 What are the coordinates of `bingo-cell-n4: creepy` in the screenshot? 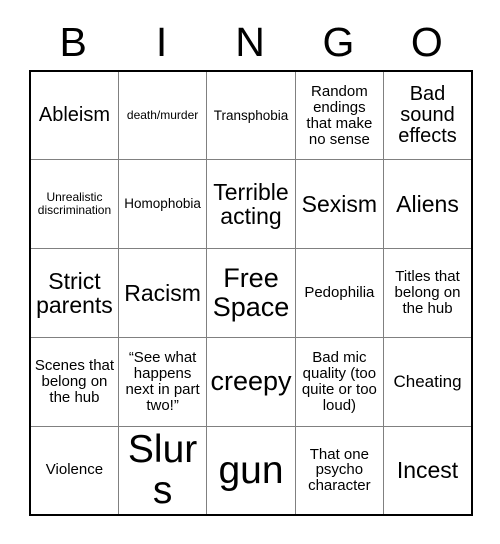 It's located at (251, 381).